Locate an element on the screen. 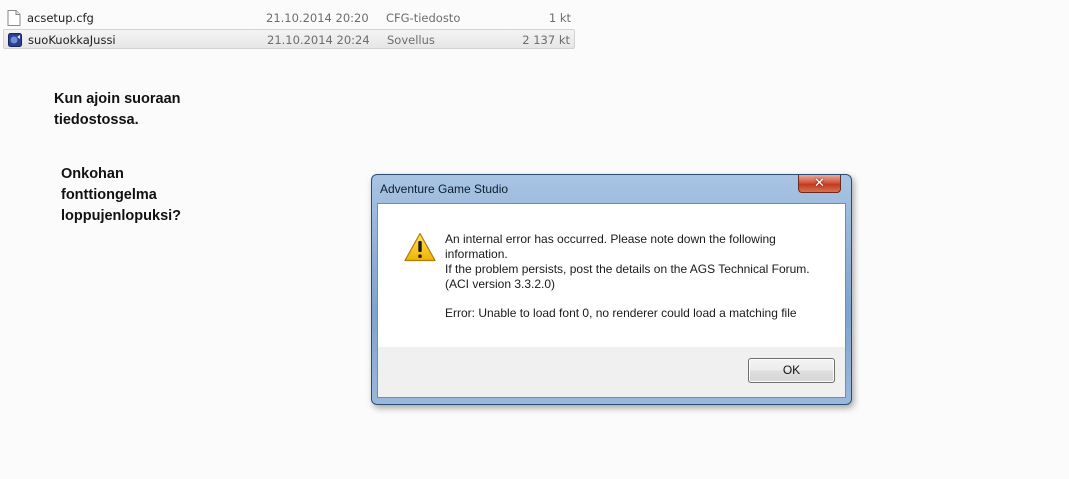 This screenshot has height=479, width=1069. document-file-icon is located at coordinates (14, 18).